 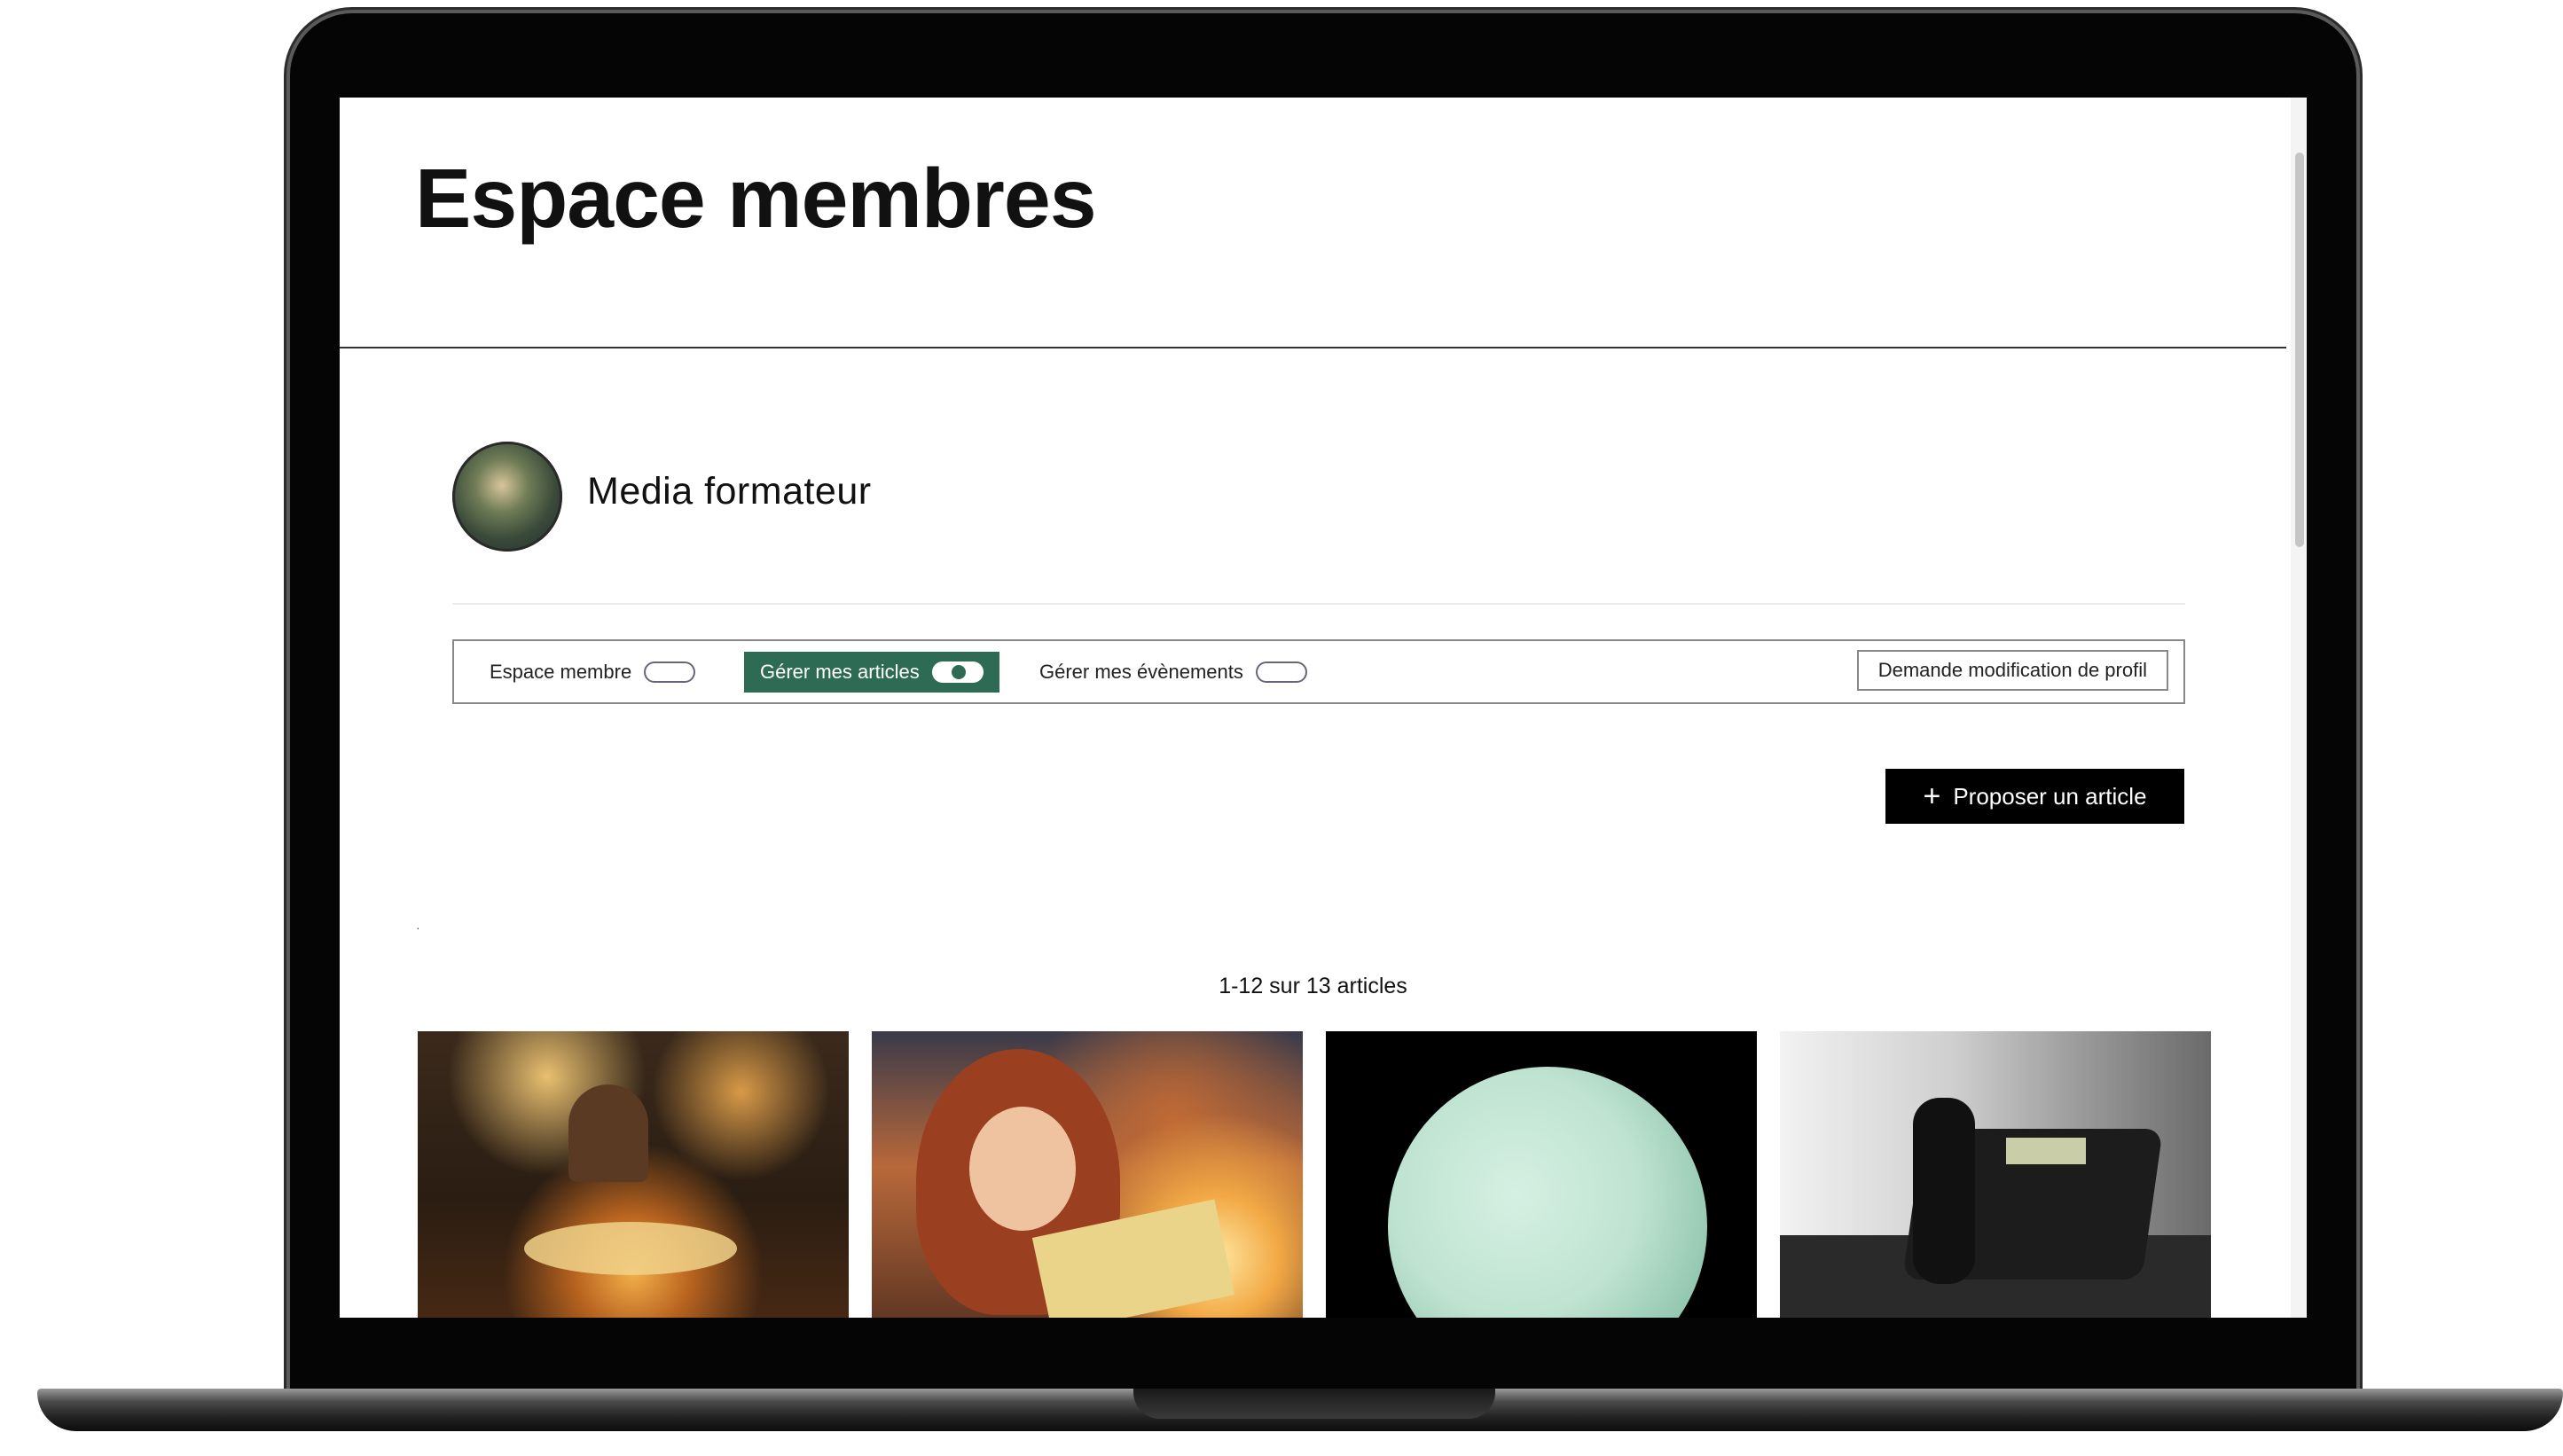 What do you see at coordinates (2012, 670) in the screenshot?
I see `profile-modification-button: Demande modification de profil` at bounding box center [2012, 670].